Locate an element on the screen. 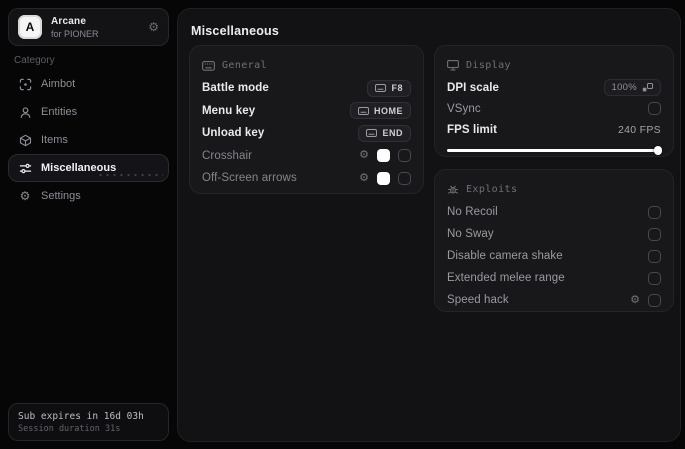 The image size is (685, 449). sidebar-item-miscellaneous: Miscellaneous is located at coordinates (88, 168).